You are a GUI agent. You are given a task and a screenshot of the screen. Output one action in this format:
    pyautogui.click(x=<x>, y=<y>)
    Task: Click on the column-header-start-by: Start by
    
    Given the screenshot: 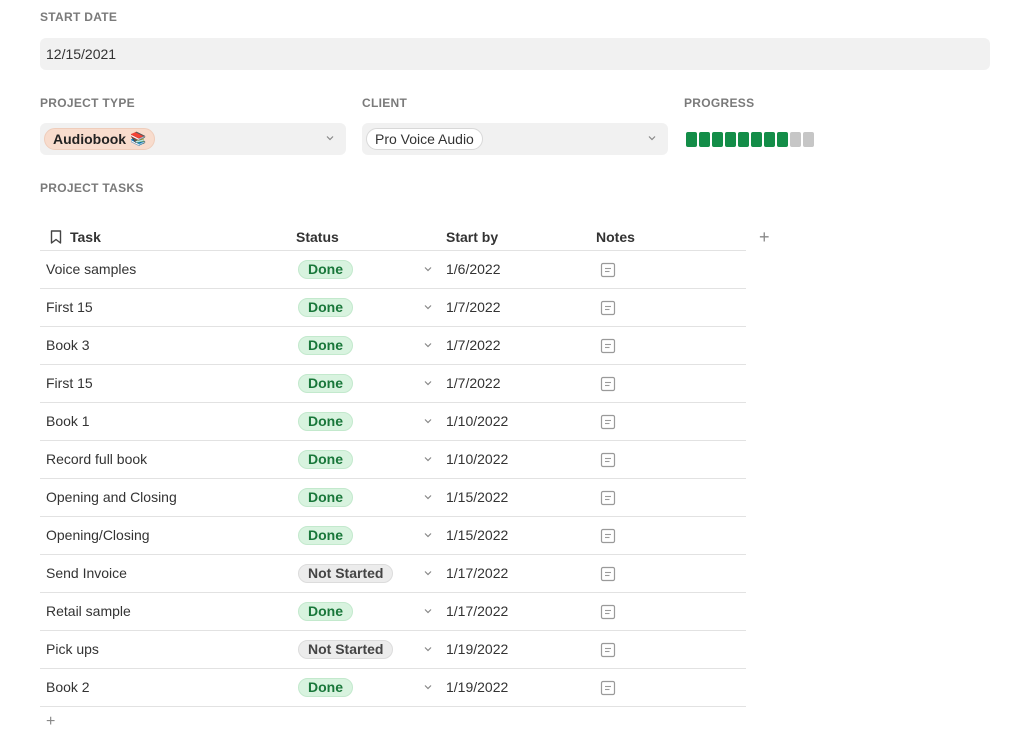 What is the action you would take?
    pyautogui.click(x=521, y=237)
    